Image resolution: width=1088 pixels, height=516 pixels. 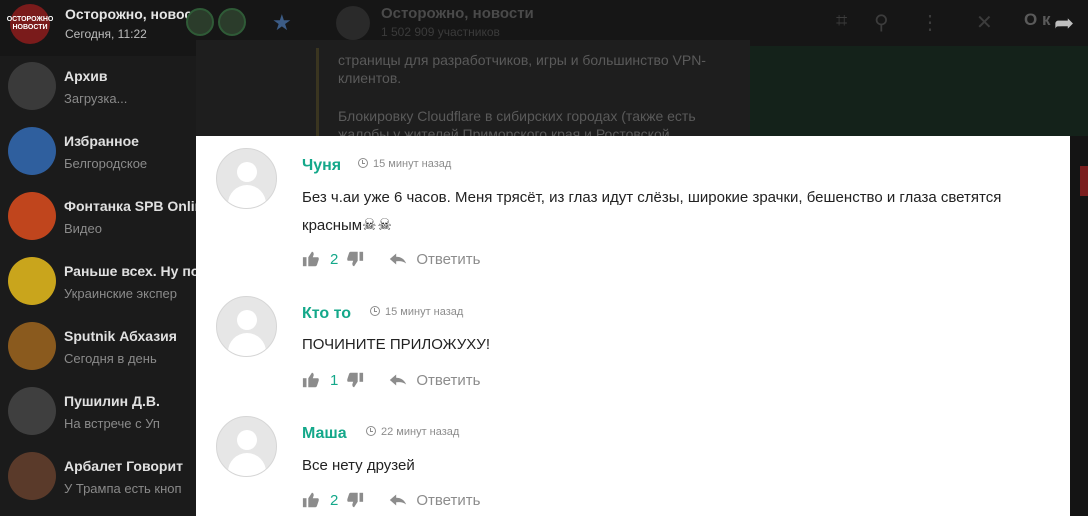 What do you see at coordinates (440, 32) in the screenshot?
I see `chat-subscribers: 1 502 909 участников` at bounding box center [440, 32].